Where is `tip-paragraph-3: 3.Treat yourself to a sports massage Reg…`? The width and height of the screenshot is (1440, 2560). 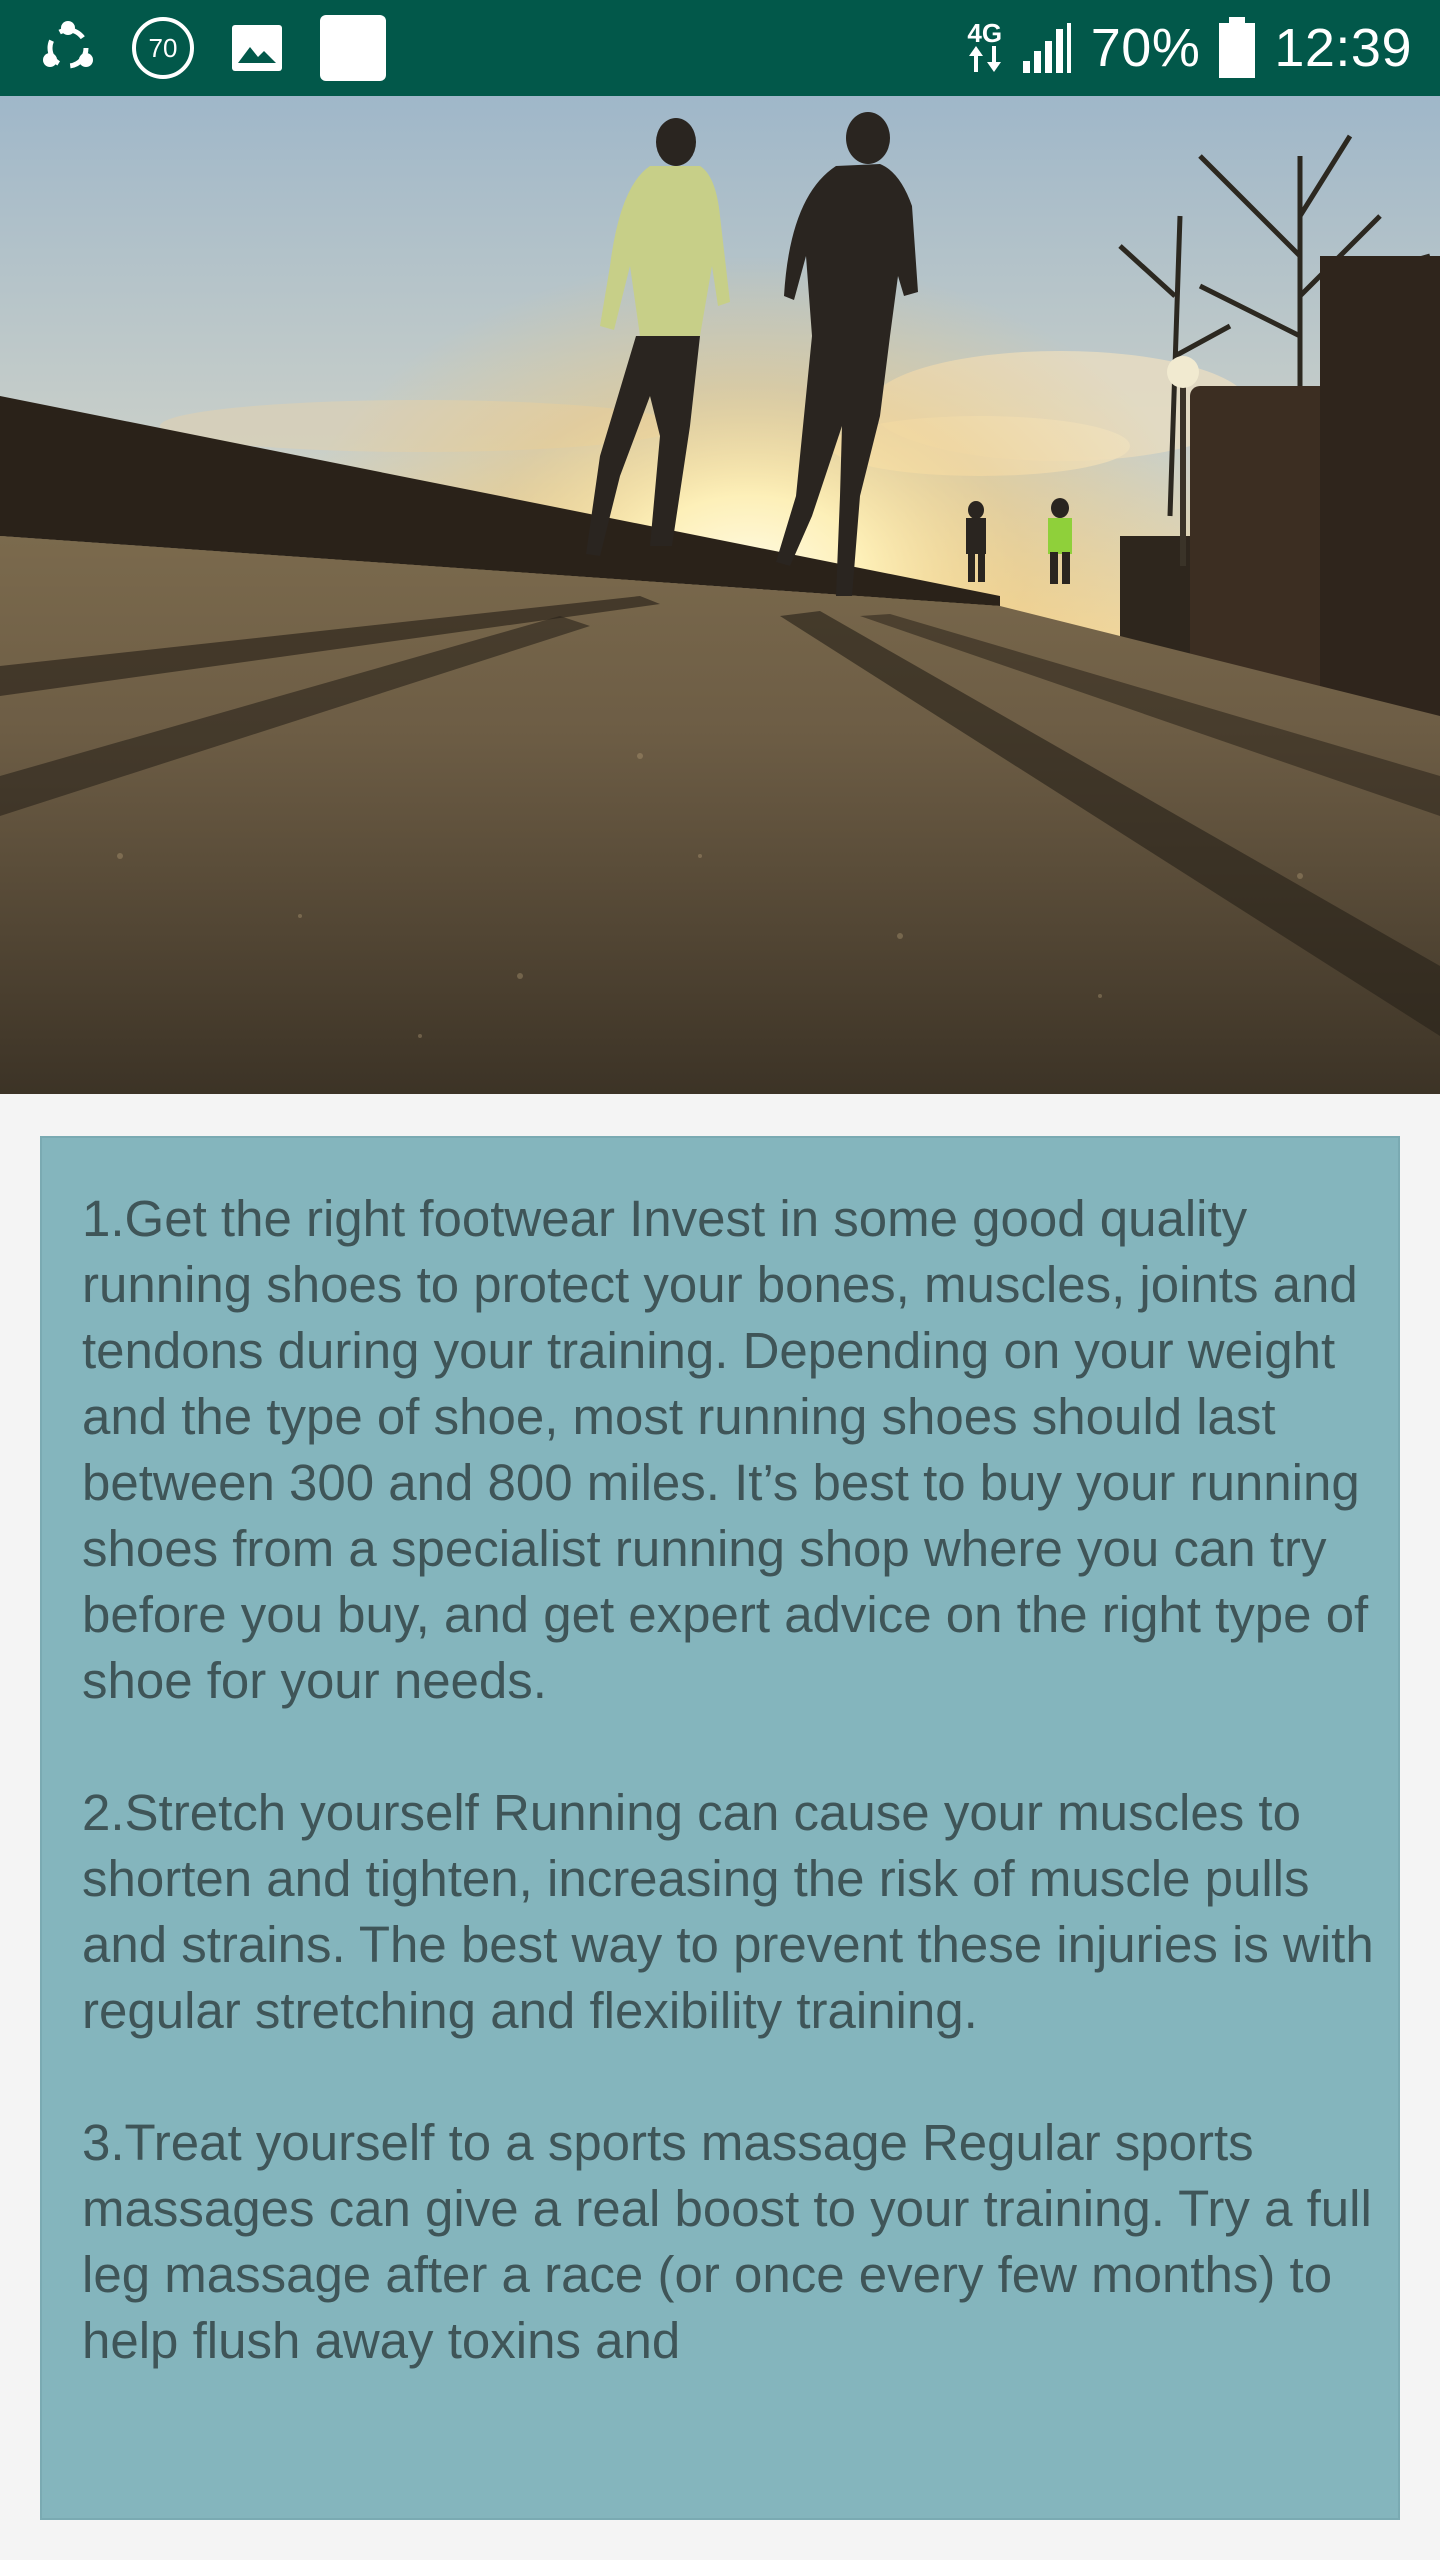
tip-paragraph-3: 3.Treat yourself to a sports massage Reg… is located at coordinates (727, 2241).